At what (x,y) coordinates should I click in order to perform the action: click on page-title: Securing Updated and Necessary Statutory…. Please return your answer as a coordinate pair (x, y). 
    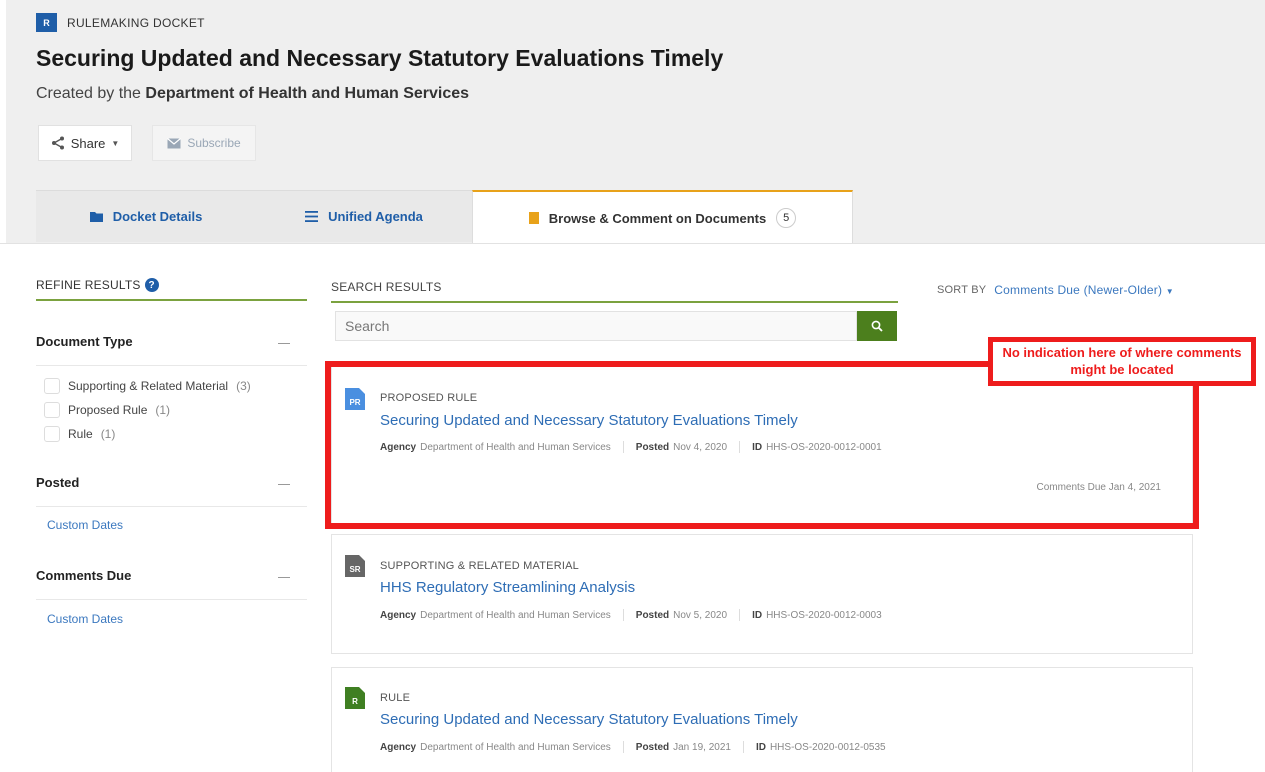
    Looking at the image, I should click on (380, 58).